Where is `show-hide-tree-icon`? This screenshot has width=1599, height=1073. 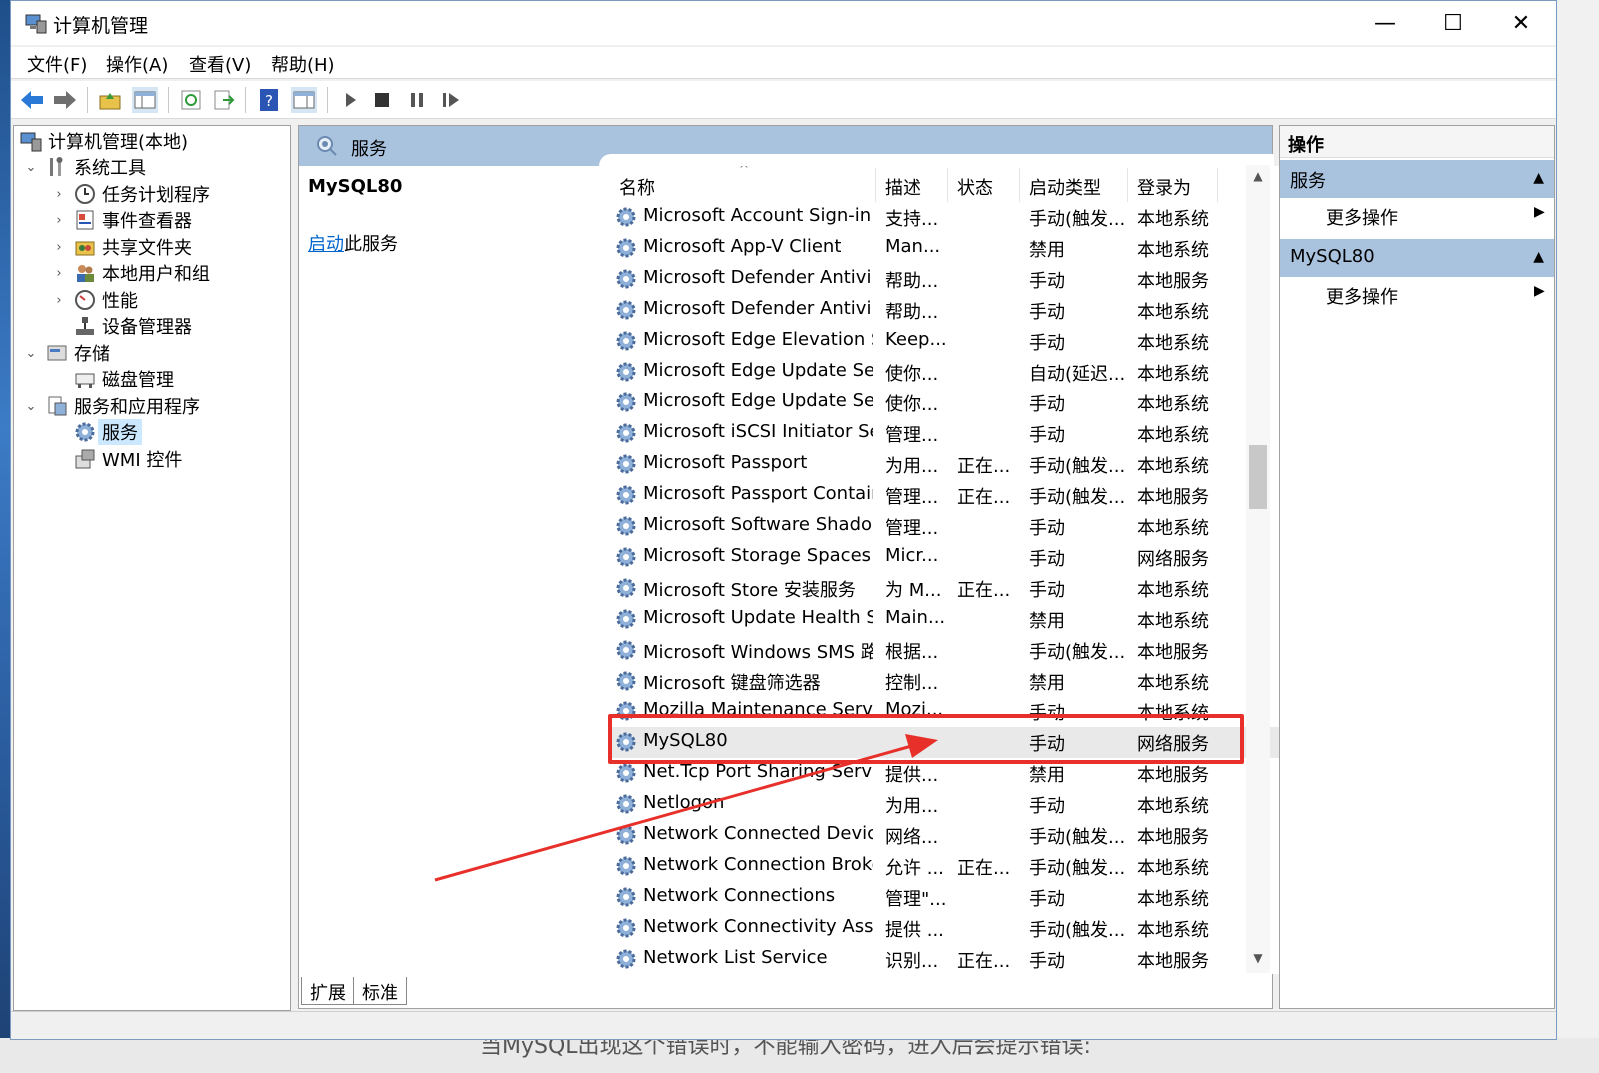
show-hide-tree-icon is located at coordinates (145, 100).